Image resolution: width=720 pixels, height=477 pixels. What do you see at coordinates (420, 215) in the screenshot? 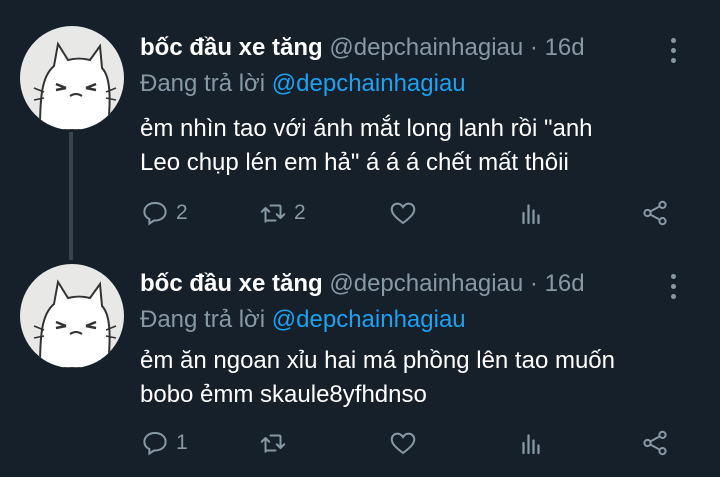
I see `action-bar: 2 2` at bounding box center [420, 215].